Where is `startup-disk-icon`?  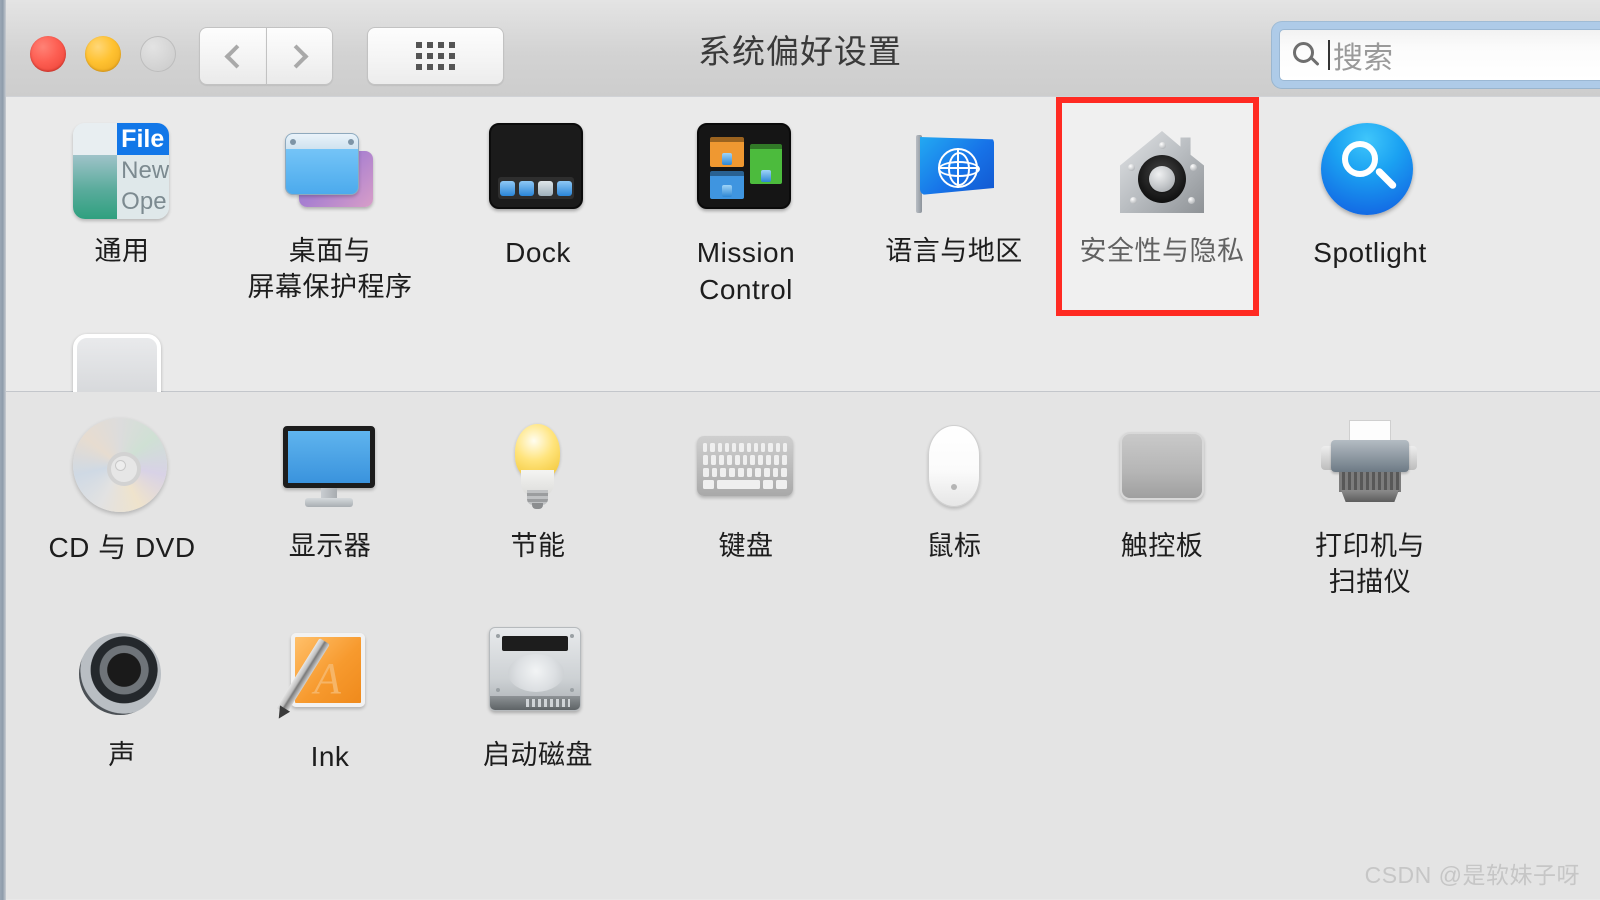
startup-disk-icon is located at coordinates (538, 675).